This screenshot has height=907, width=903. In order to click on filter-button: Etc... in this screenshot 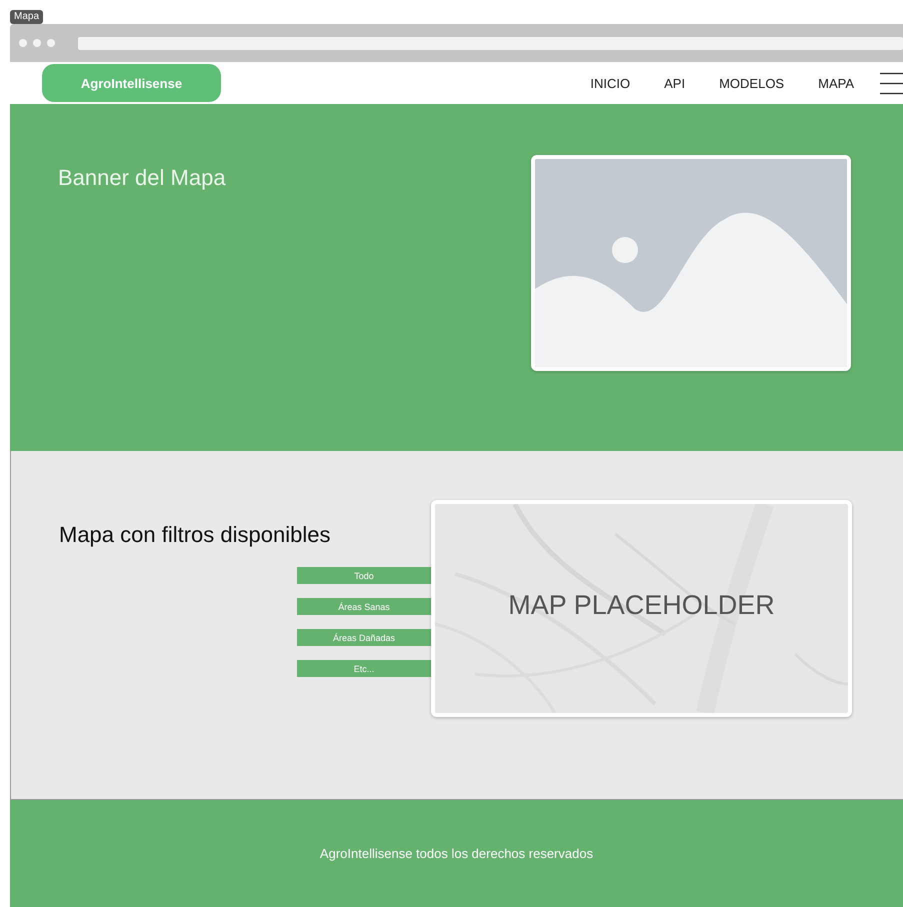, I will do `click(364, 668)`.